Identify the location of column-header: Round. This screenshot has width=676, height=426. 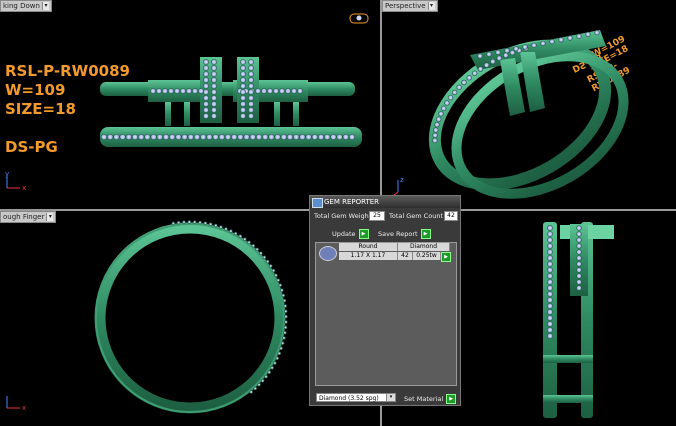
(368, 247).